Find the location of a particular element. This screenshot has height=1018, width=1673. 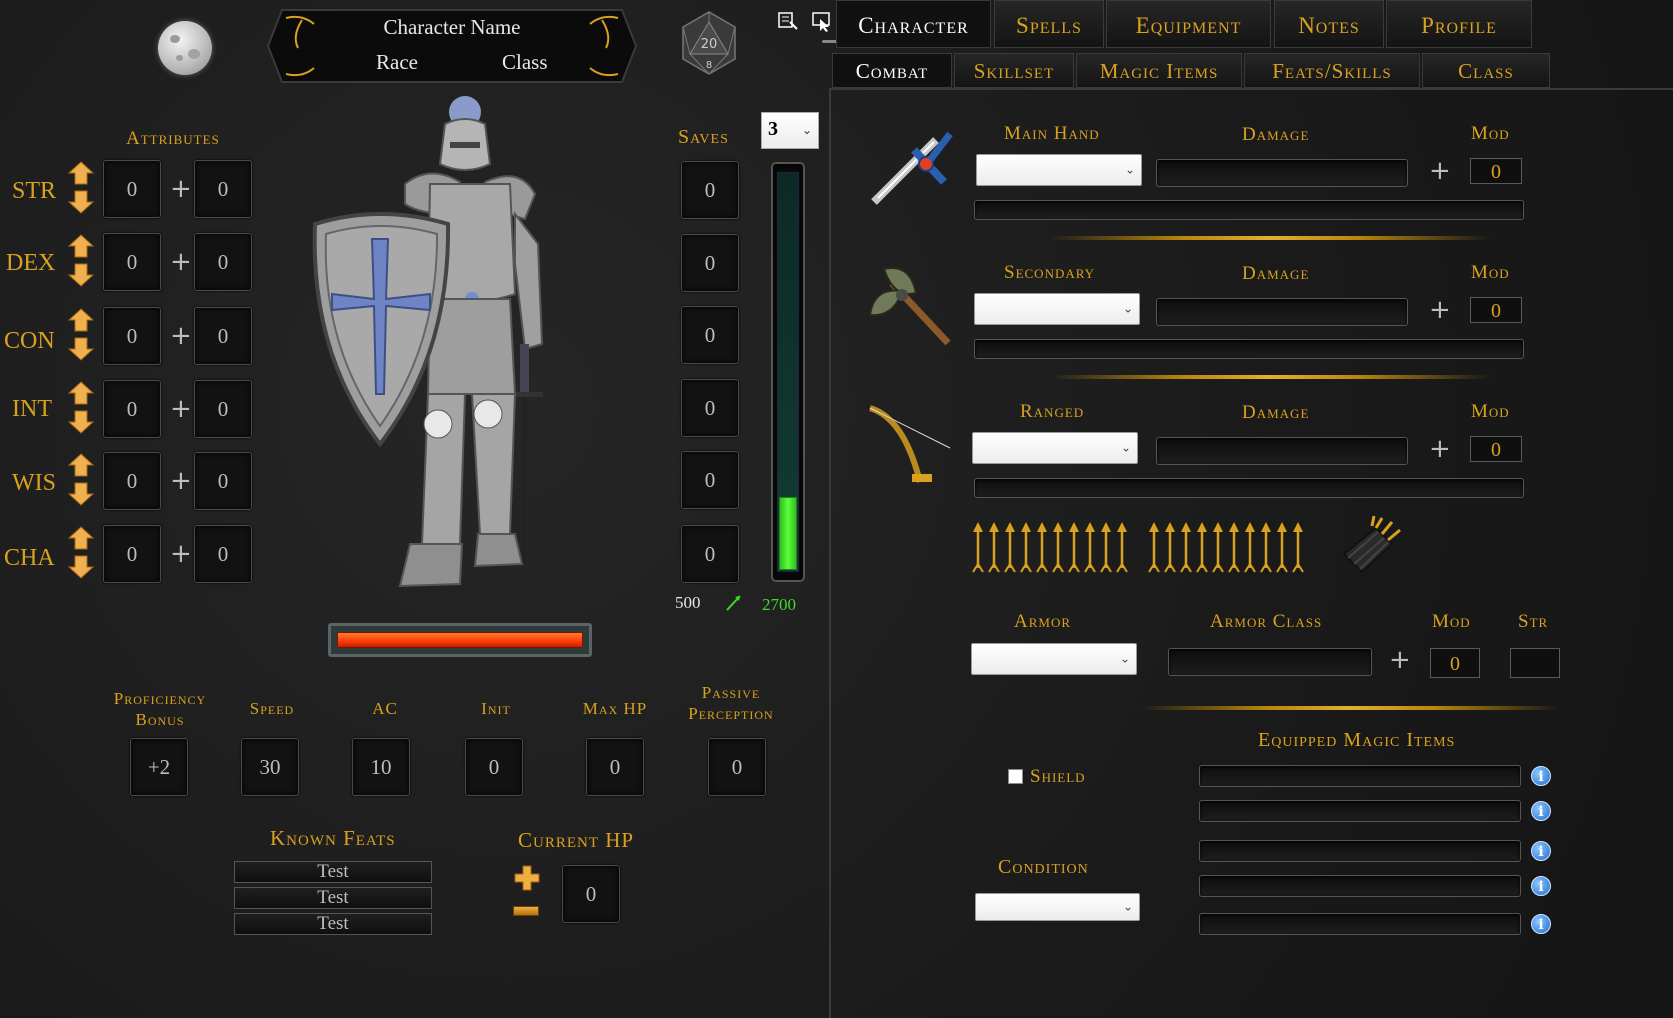

stat-value-ac: 10 is located at coordinates (381, 767).